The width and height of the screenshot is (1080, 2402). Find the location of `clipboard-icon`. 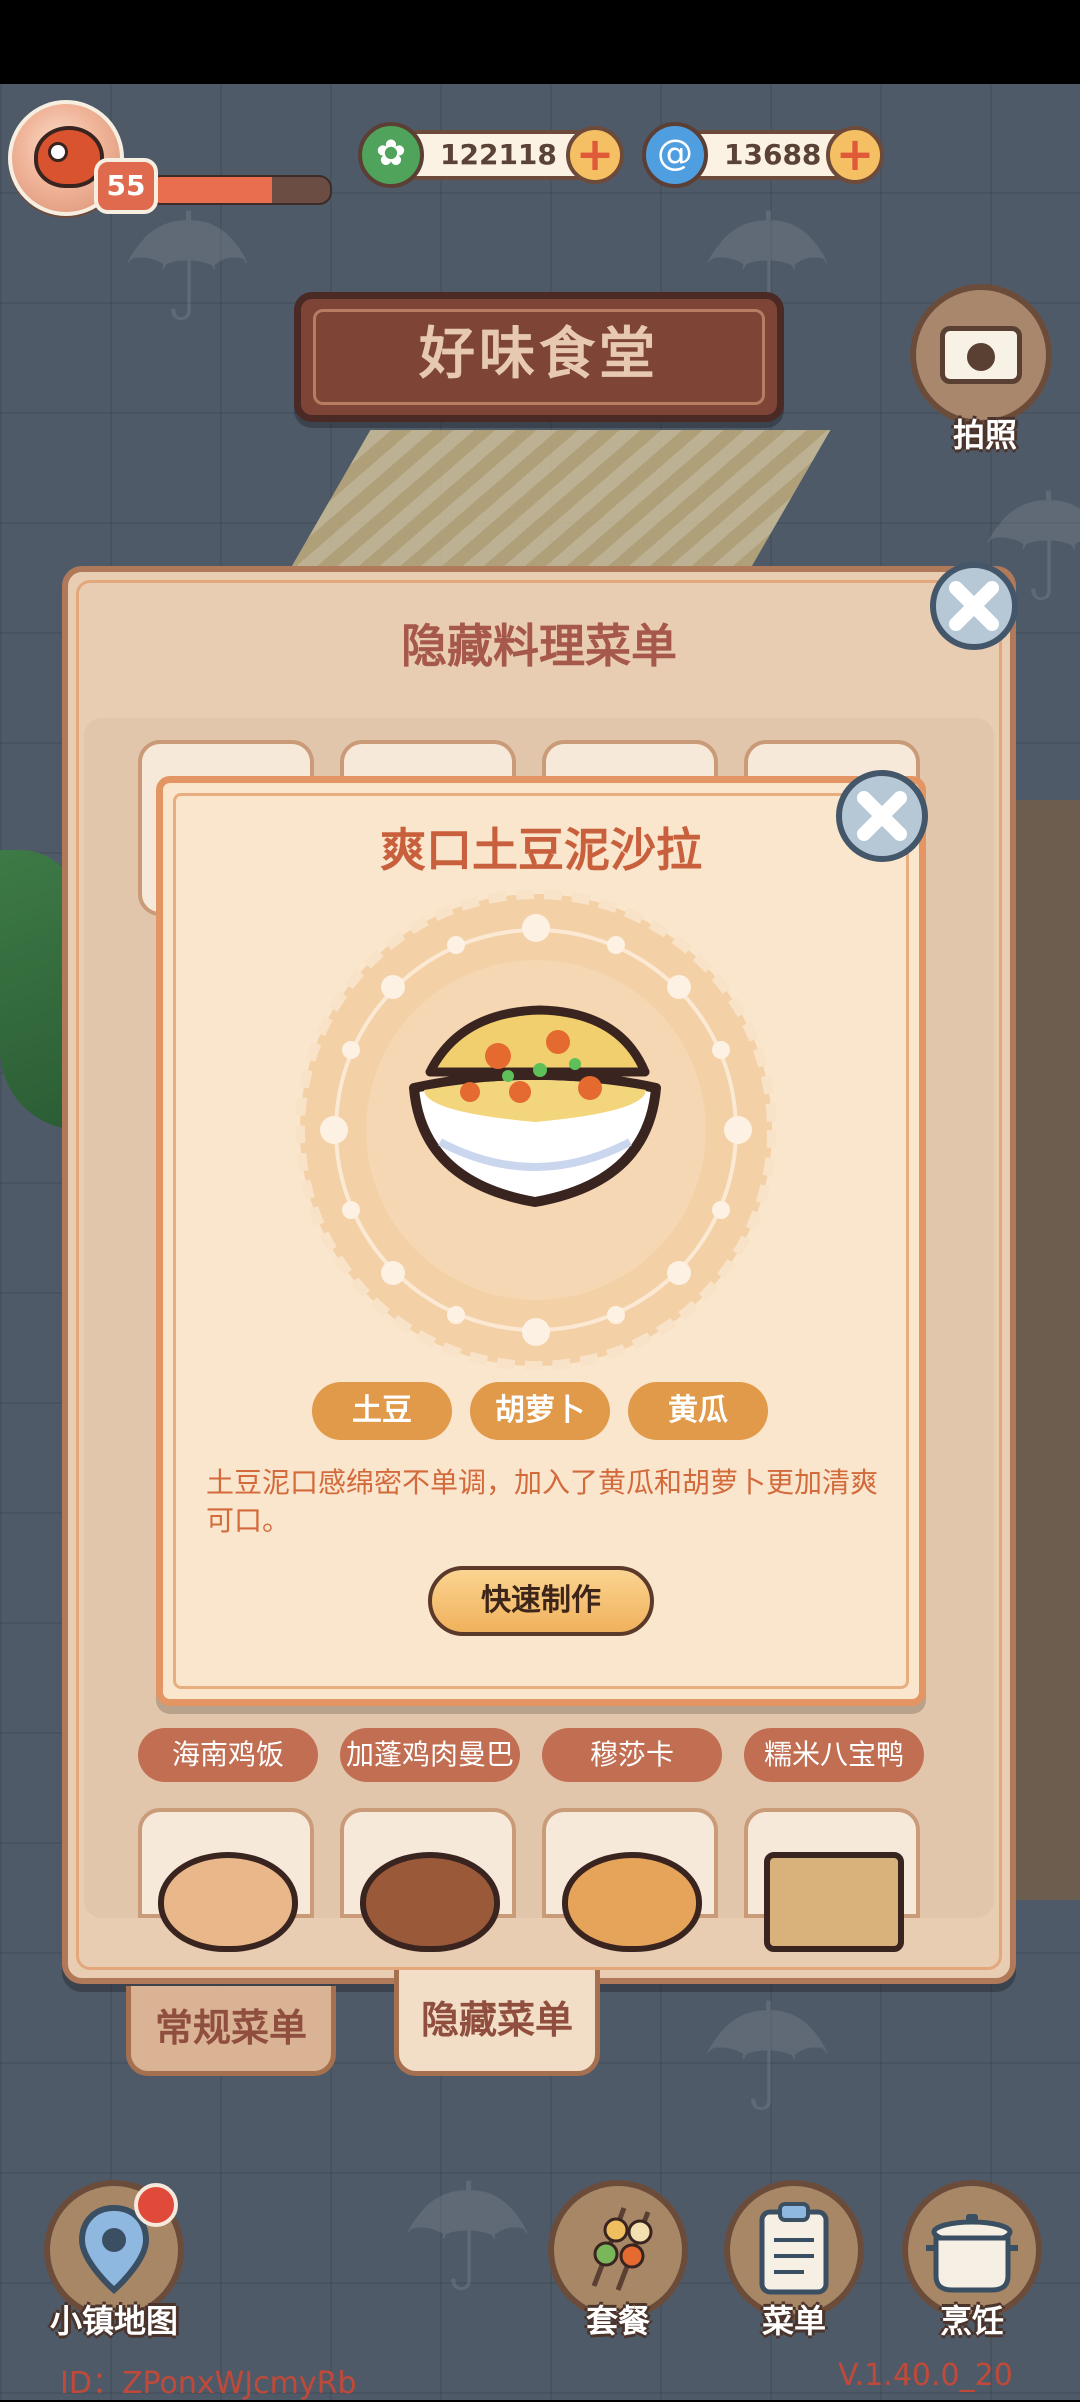

clipboard-icon is located at coordinates (794, 2248).